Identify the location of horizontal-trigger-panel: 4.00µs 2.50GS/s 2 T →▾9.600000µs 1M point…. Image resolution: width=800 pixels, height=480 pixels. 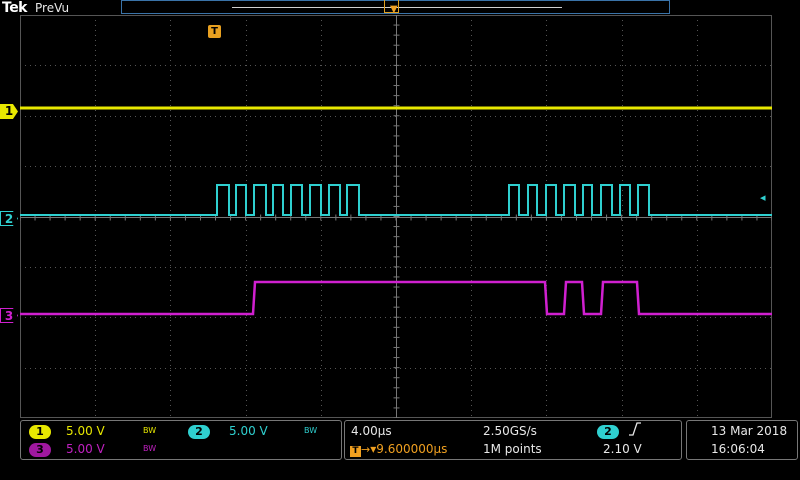
(513, 440).